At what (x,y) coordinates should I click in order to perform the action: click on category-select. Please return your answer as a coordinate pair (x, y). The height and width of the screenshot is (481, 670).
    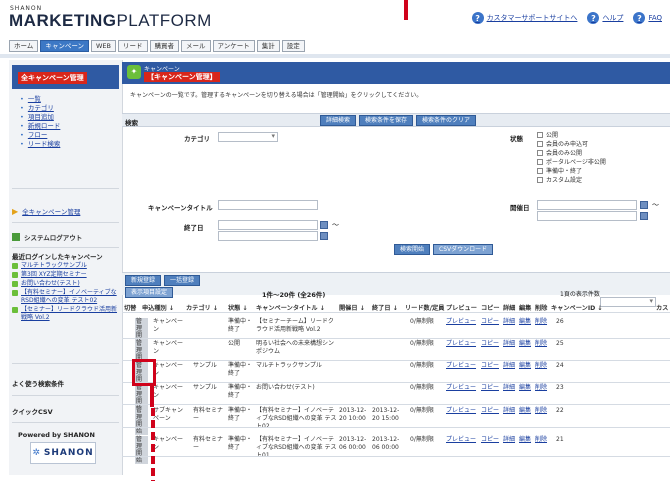
    Looking at the image, I should click on (248, 137).